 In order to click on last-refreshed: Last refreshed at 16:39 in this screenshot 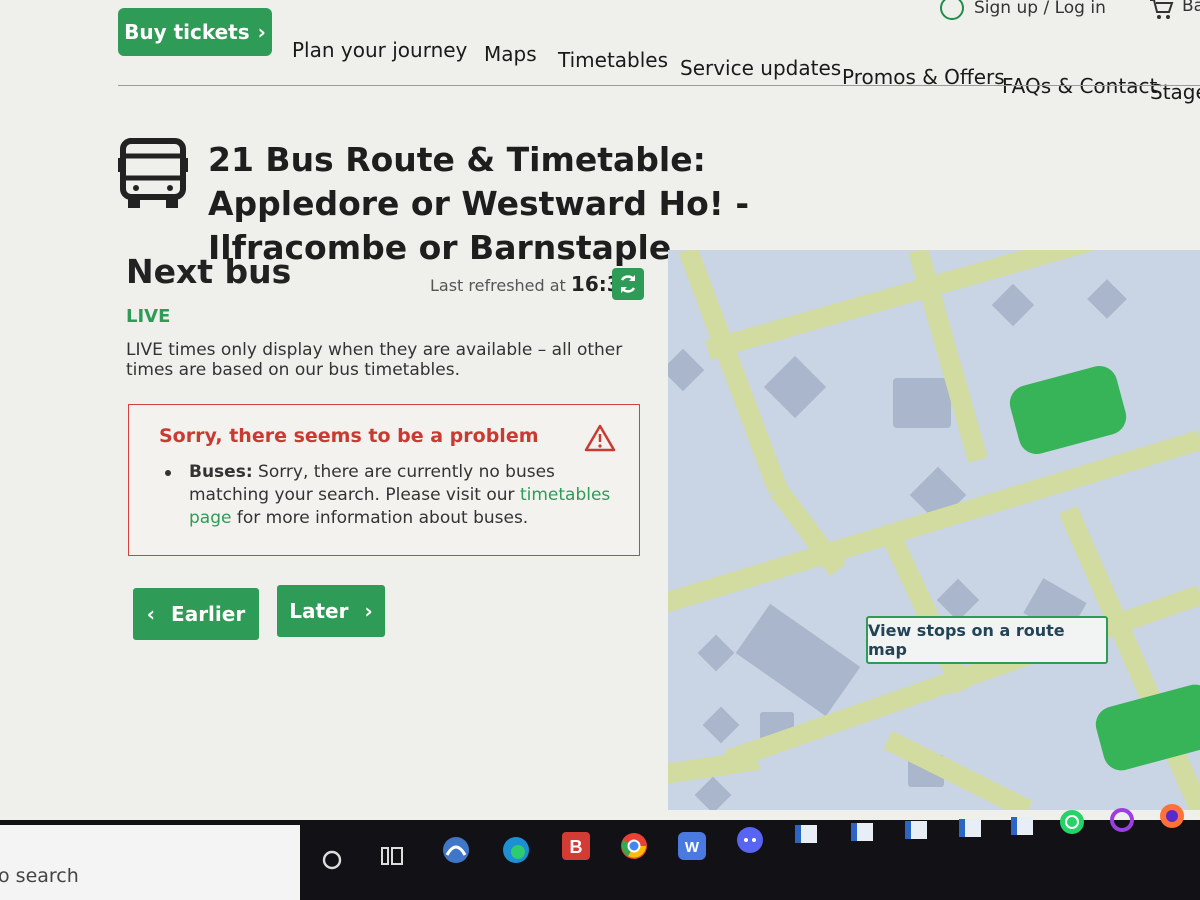, I will do `click(532, 284)`.